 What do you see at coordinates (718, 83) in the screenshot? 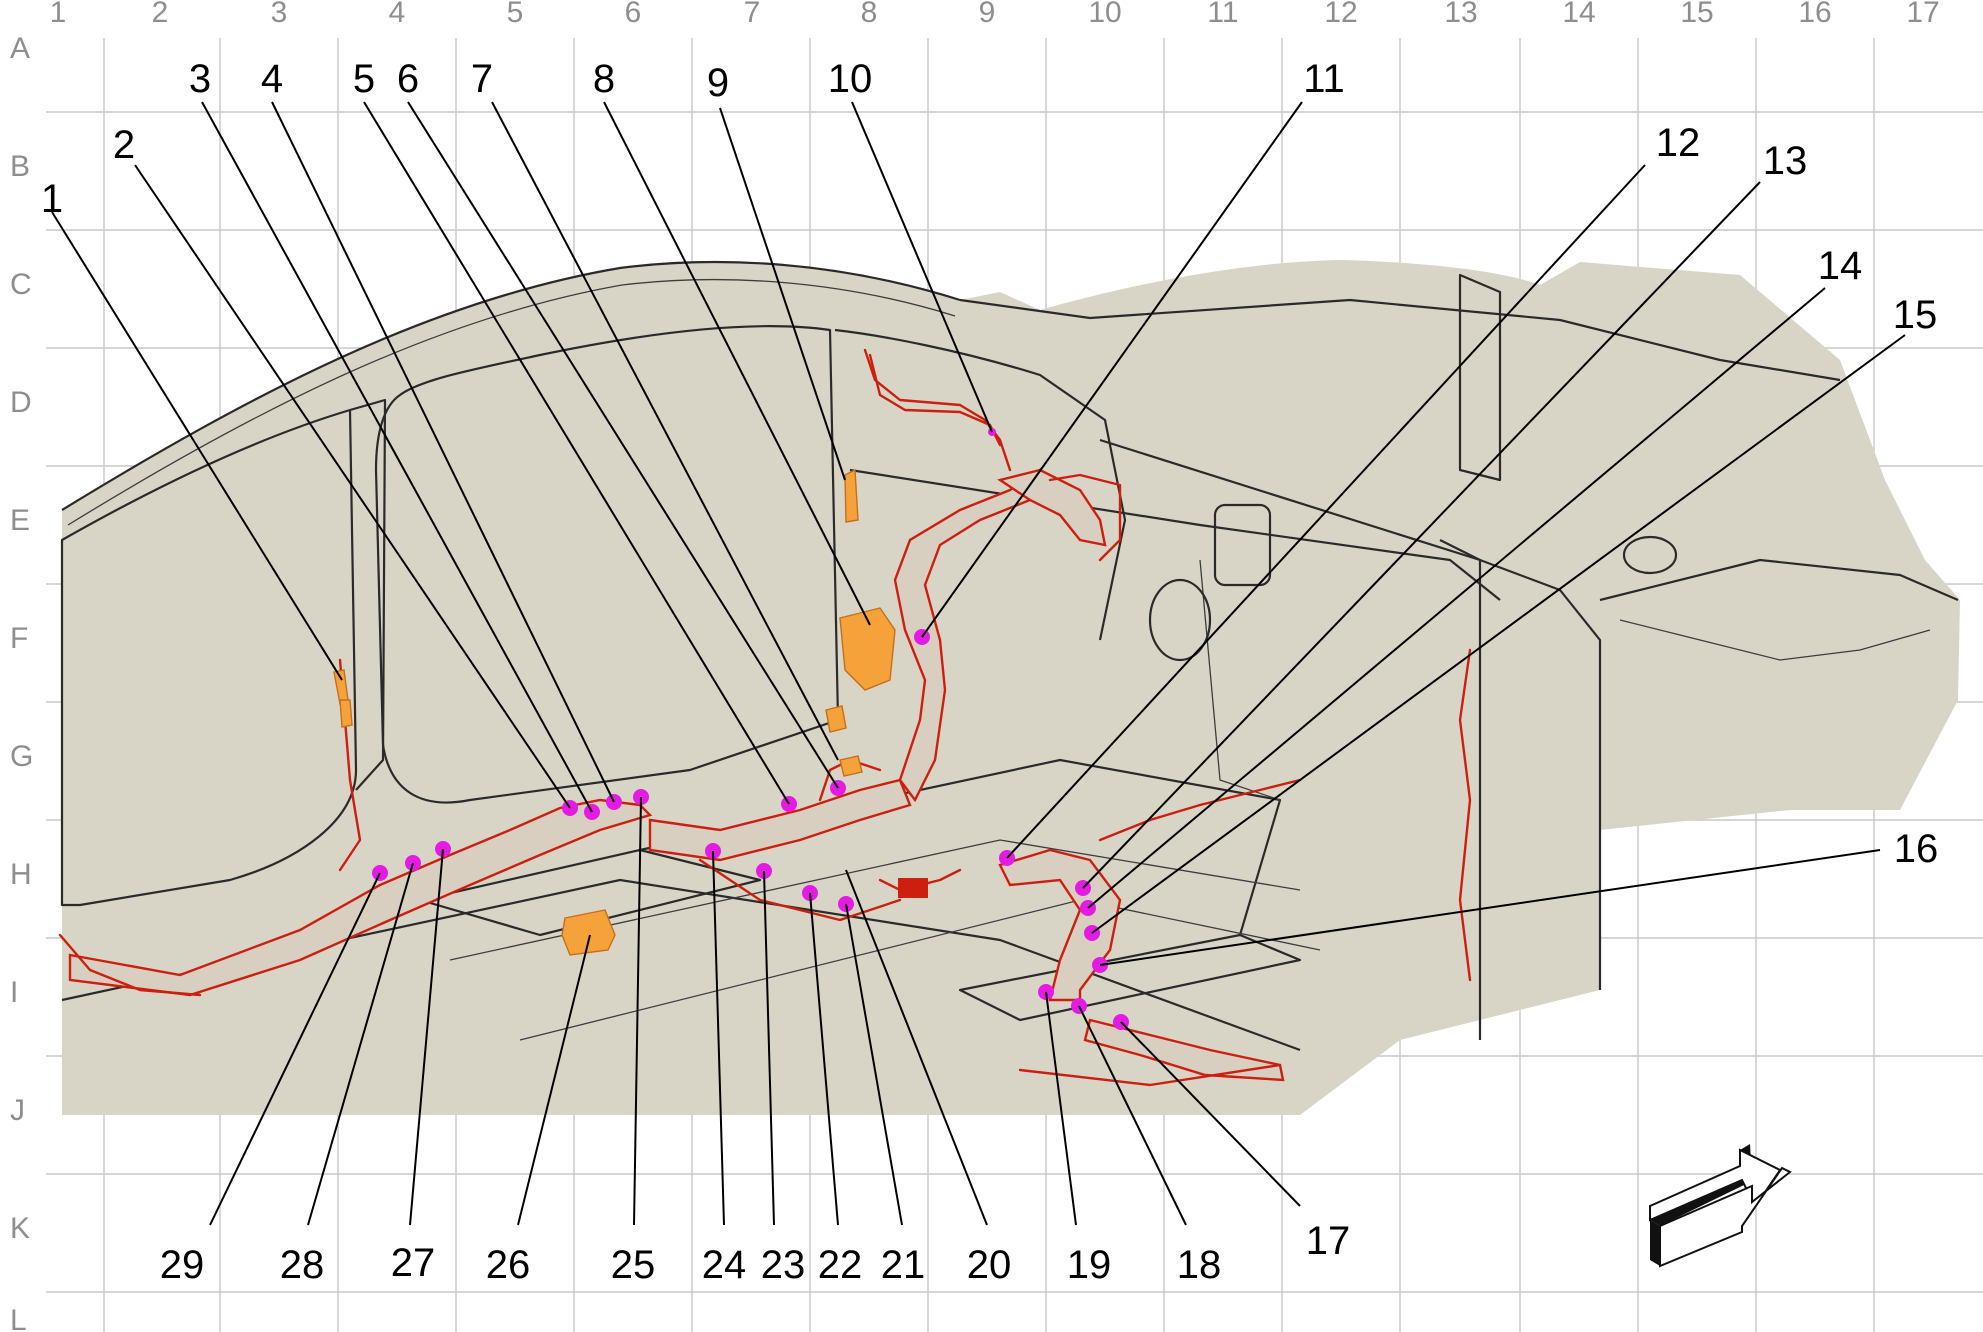
I see `callout-9: 9` at bounding box center [718, 83].